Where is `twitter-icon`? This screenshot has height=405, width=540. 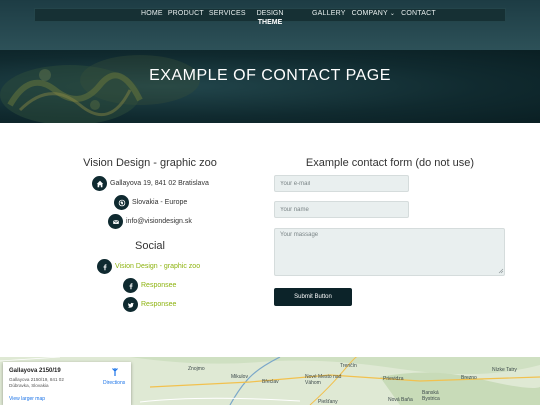 twitter-icon is located at coordinates (130, 304).